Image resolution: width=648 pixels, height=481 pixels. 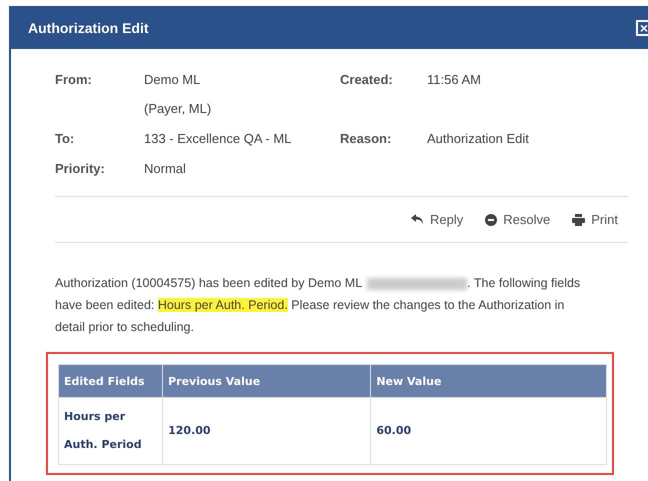 What do you see at coordinates (595, 219) in the screenshot?
I see `print-link: Print` at bounding box center [595, 219].